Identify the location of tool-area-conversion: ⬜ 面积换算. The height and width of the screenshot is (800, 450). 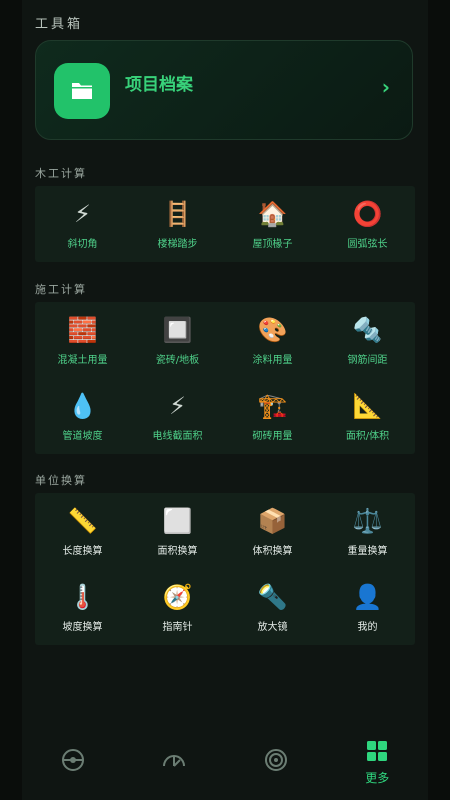
(177, 531).